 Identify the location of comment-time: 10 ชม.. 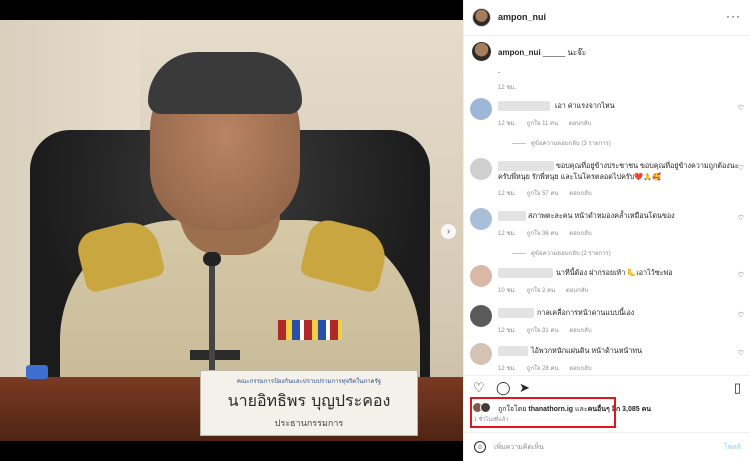
(507, 291).